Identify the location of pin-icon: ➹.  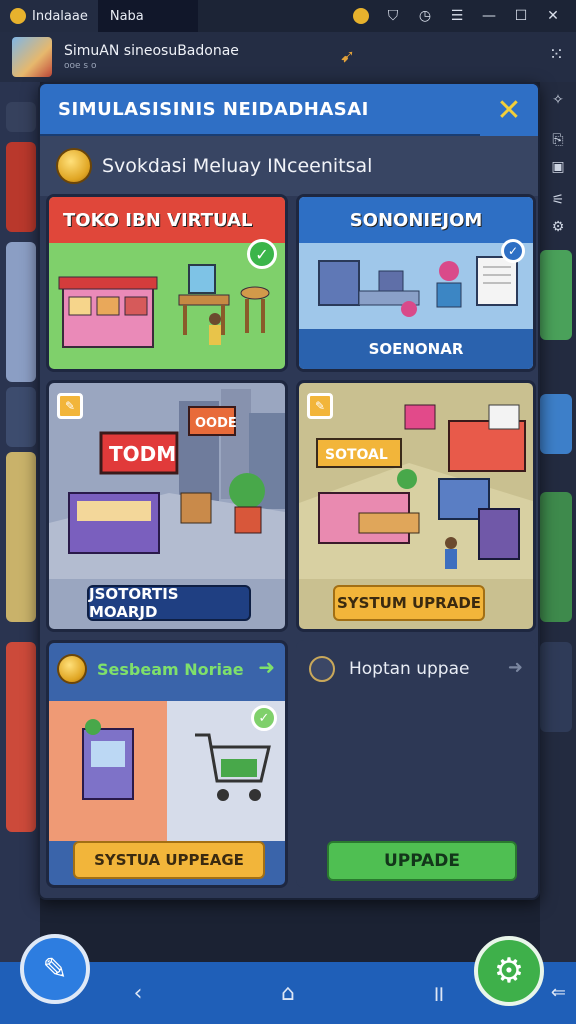
(347, 56).